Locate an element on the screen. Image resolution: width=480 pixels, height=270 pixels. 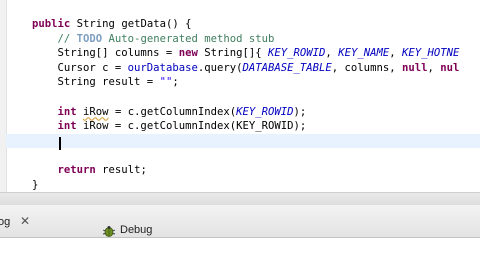
tab-log-label: og is located at coordinates (5, 222).